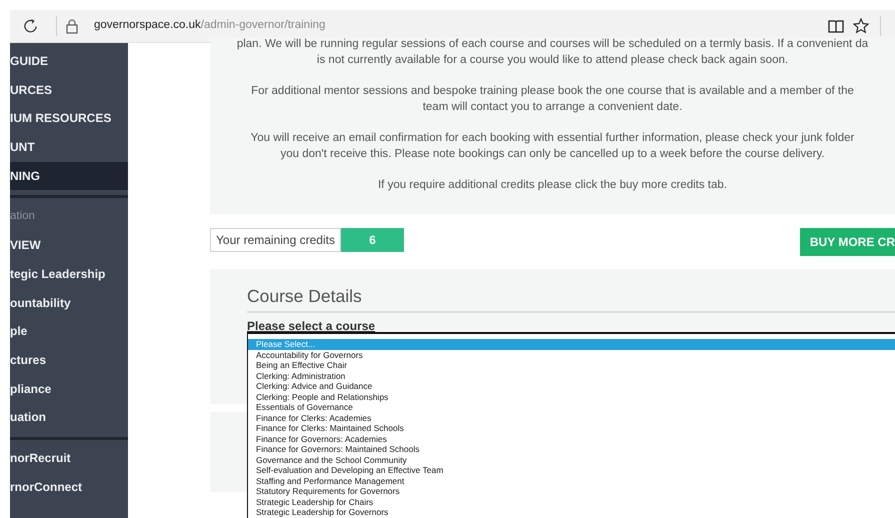 This screenshot has height=518, width=895. I want to click on sidebar-item: ountability, so click(69, 303).